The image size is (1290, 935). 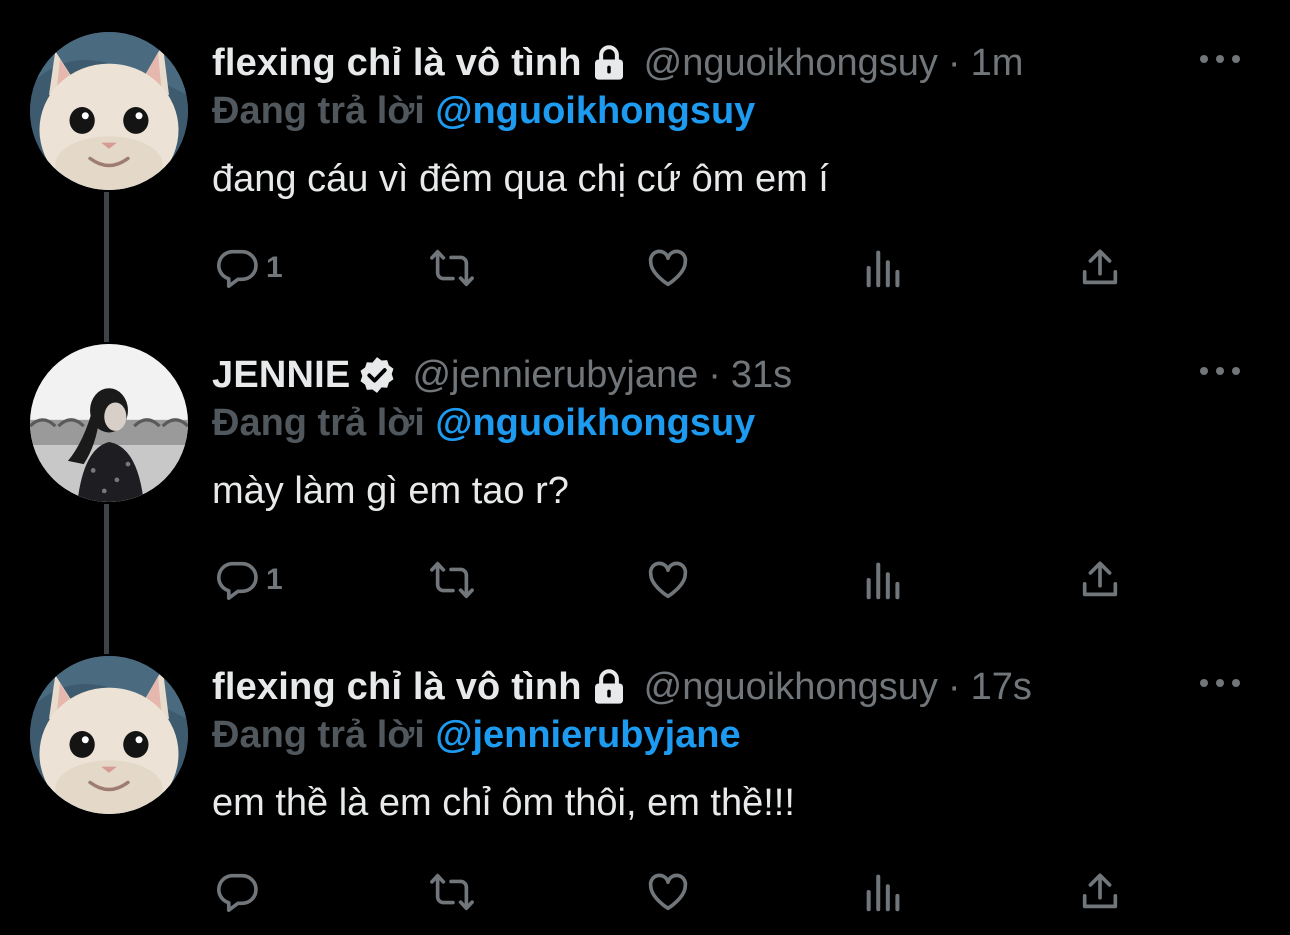 I want to click on tweet-text: em thề là em chỉ ôm thôi, em thề!!!, so click(x=503, y=803).